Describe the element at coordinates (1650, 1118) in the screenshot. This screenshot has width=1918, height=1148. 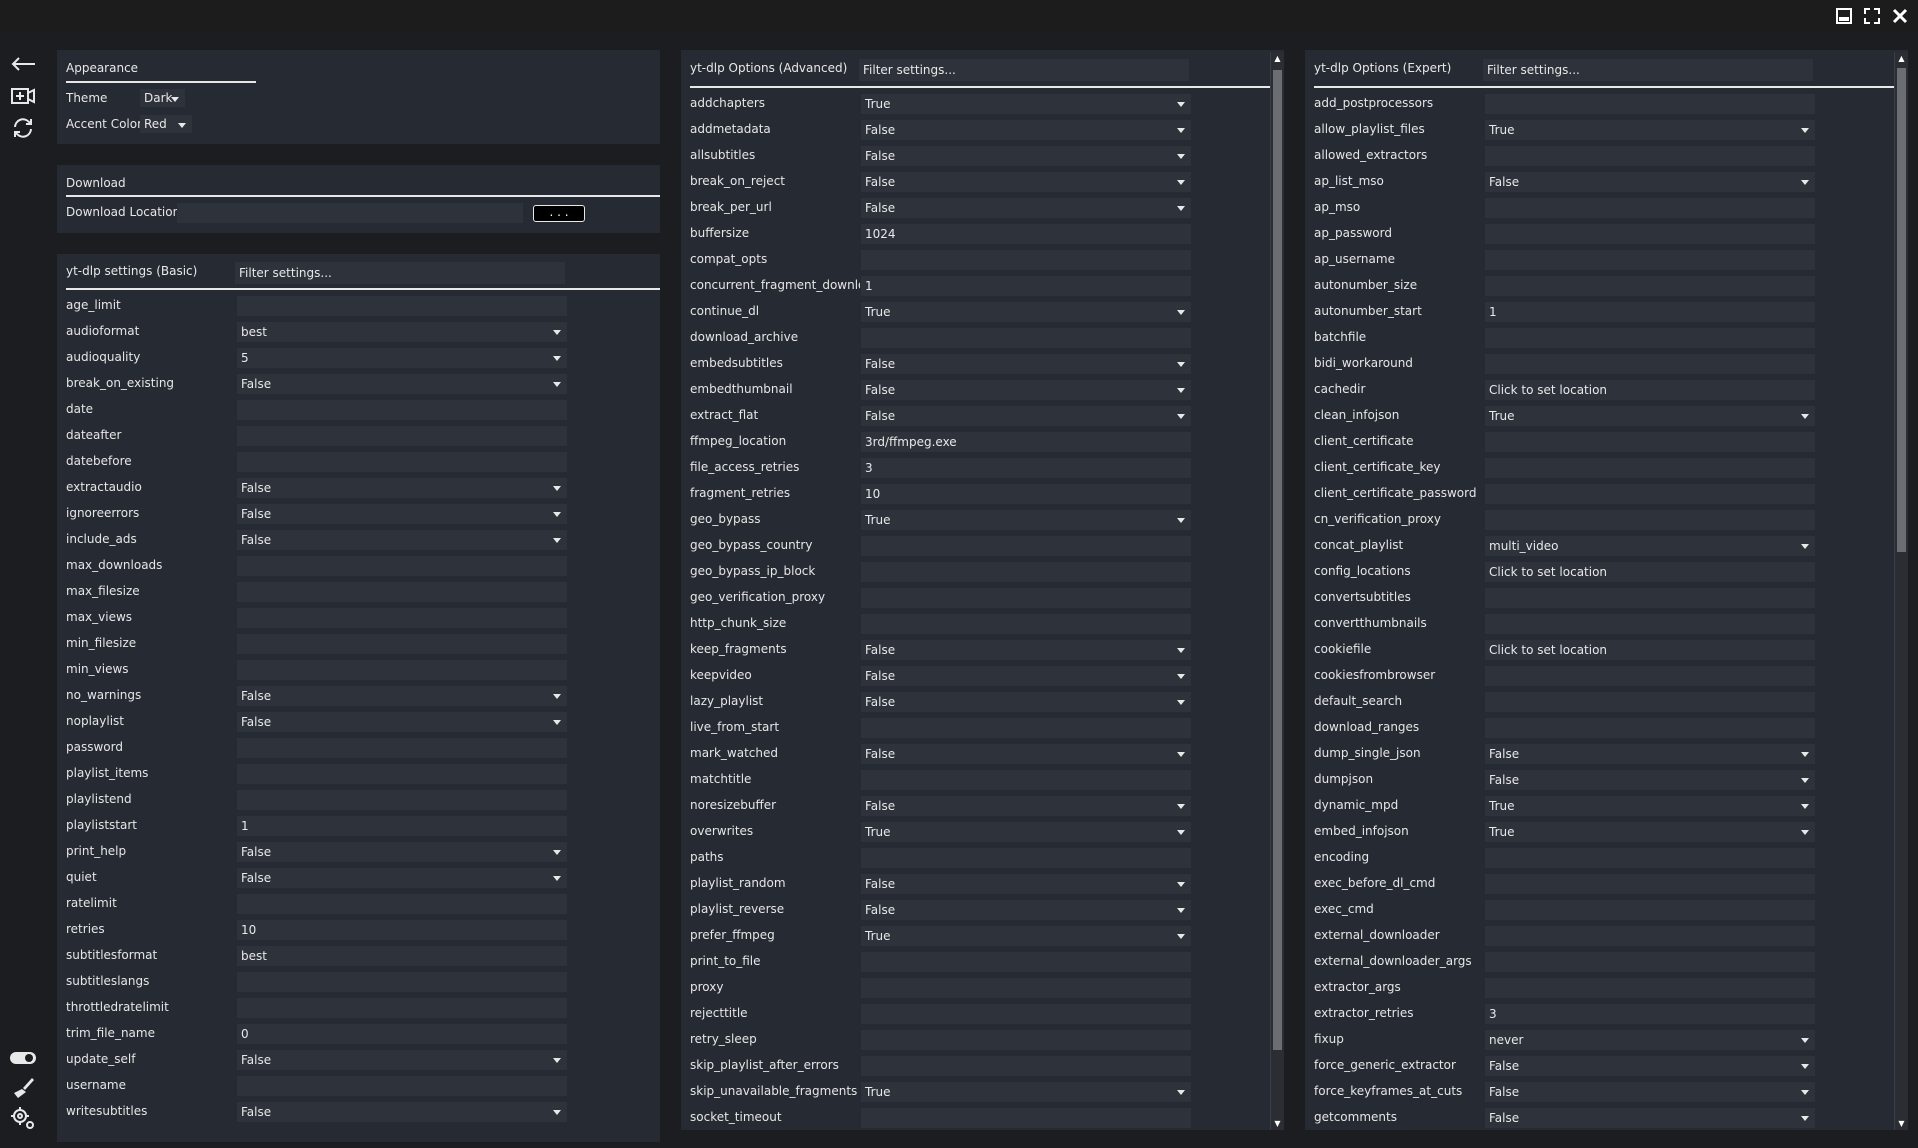
I see `setting-select-getcomments: False` at that location.